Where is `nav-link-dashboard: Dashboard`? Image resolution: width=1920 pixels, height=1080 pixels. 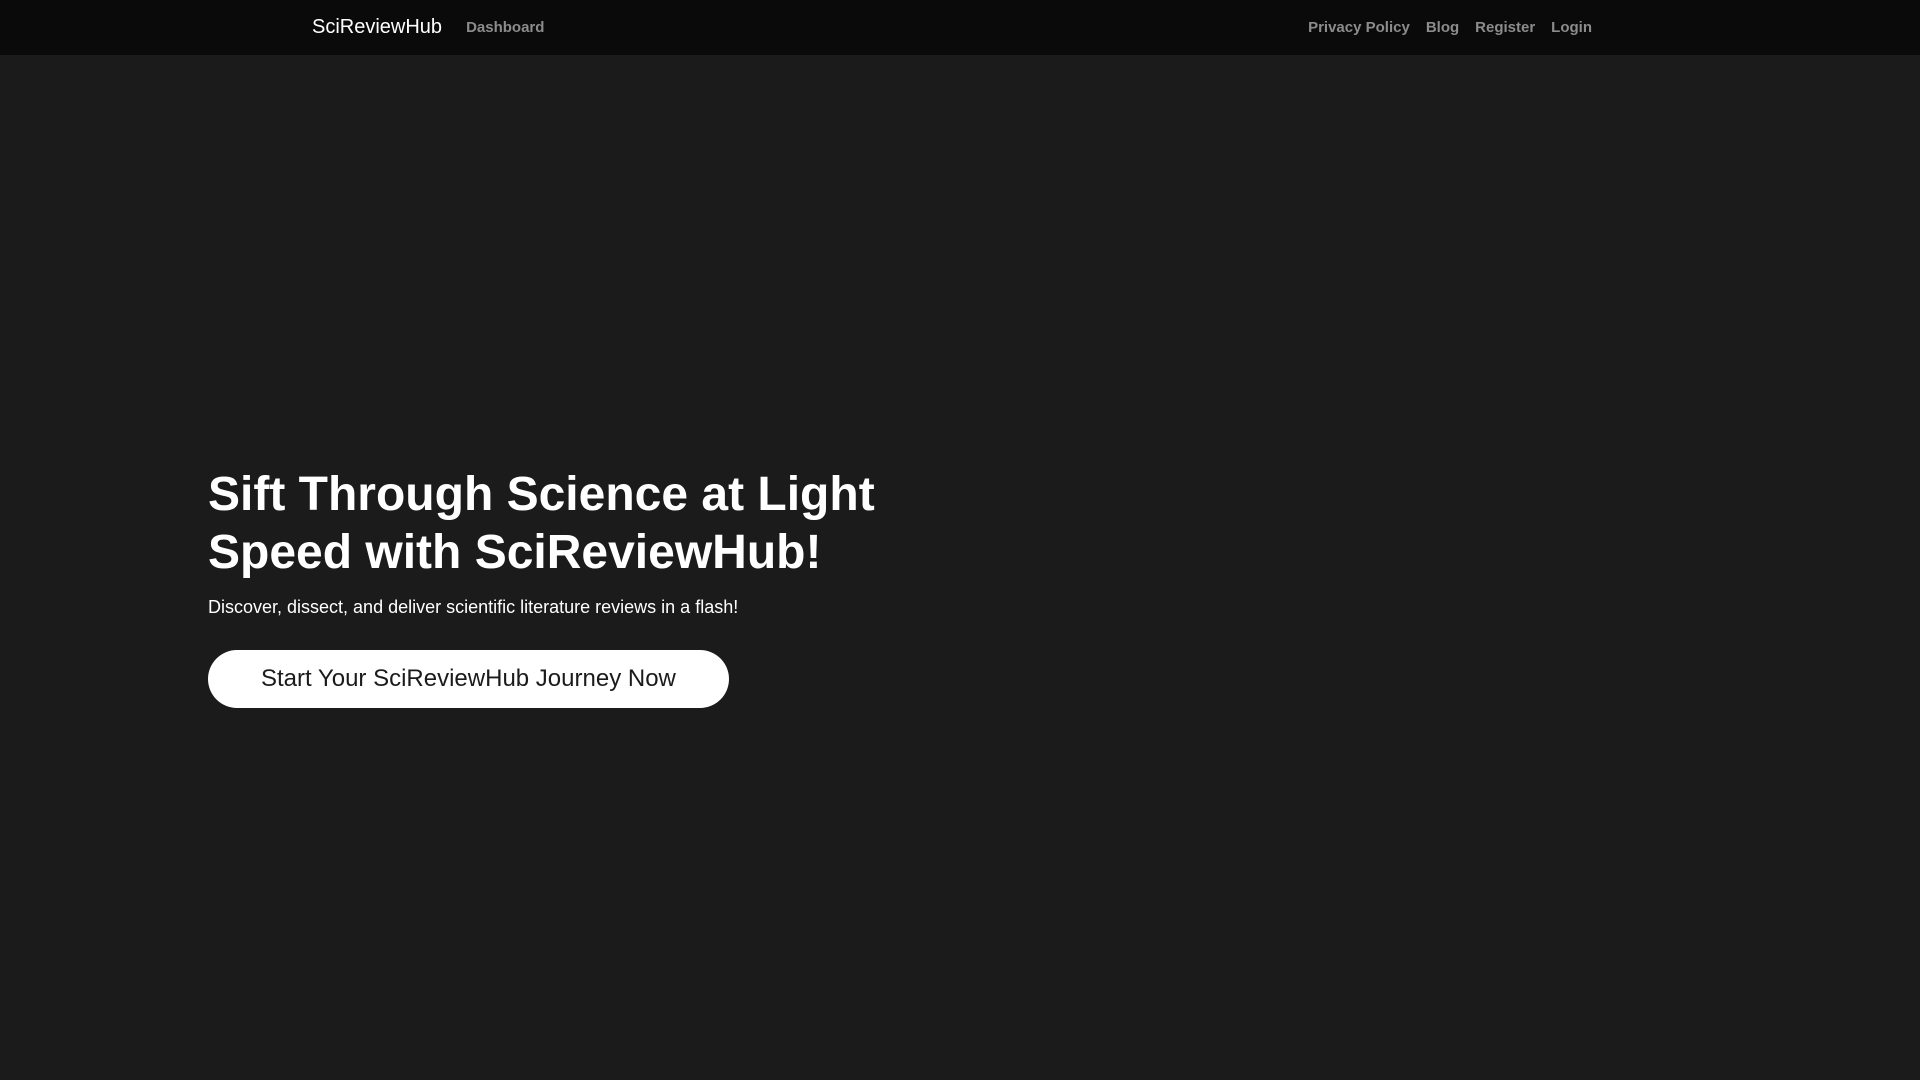 nav-link-dashboard: Dashboard is located at coordinates (505, 27).